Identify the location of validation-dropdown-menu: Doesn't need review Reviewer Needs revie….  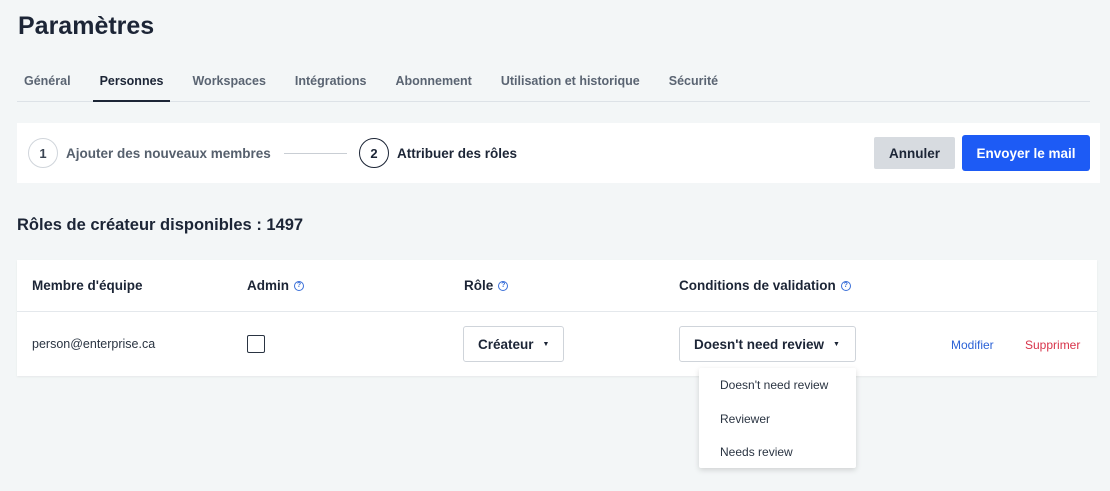
(777, 418).